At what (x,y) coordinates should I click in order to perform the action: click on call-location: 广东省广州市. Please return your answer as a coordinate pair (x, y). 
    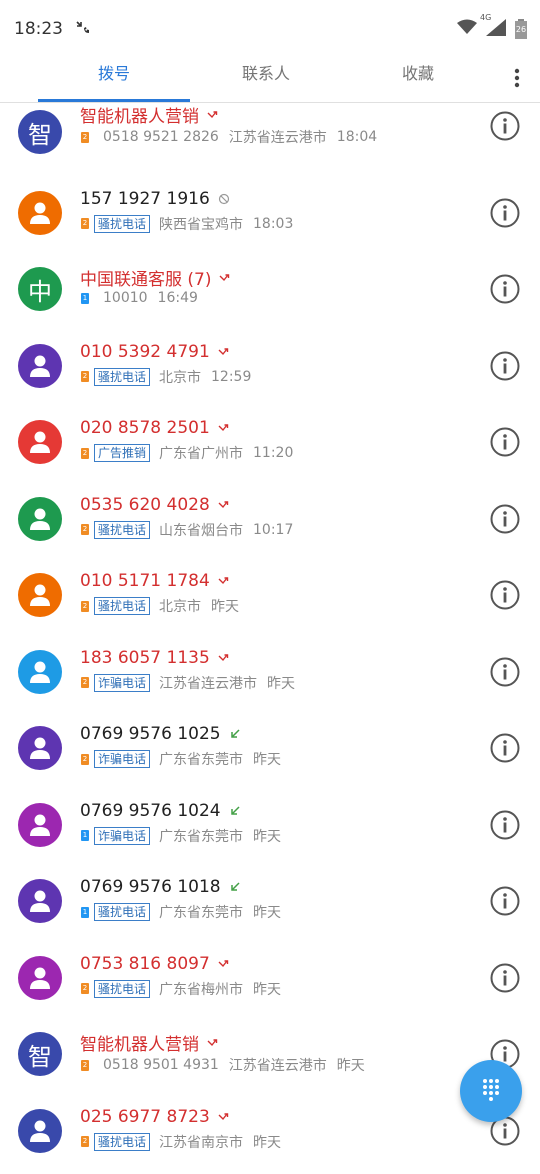
    Looking at the image, I should click on (201, 453).